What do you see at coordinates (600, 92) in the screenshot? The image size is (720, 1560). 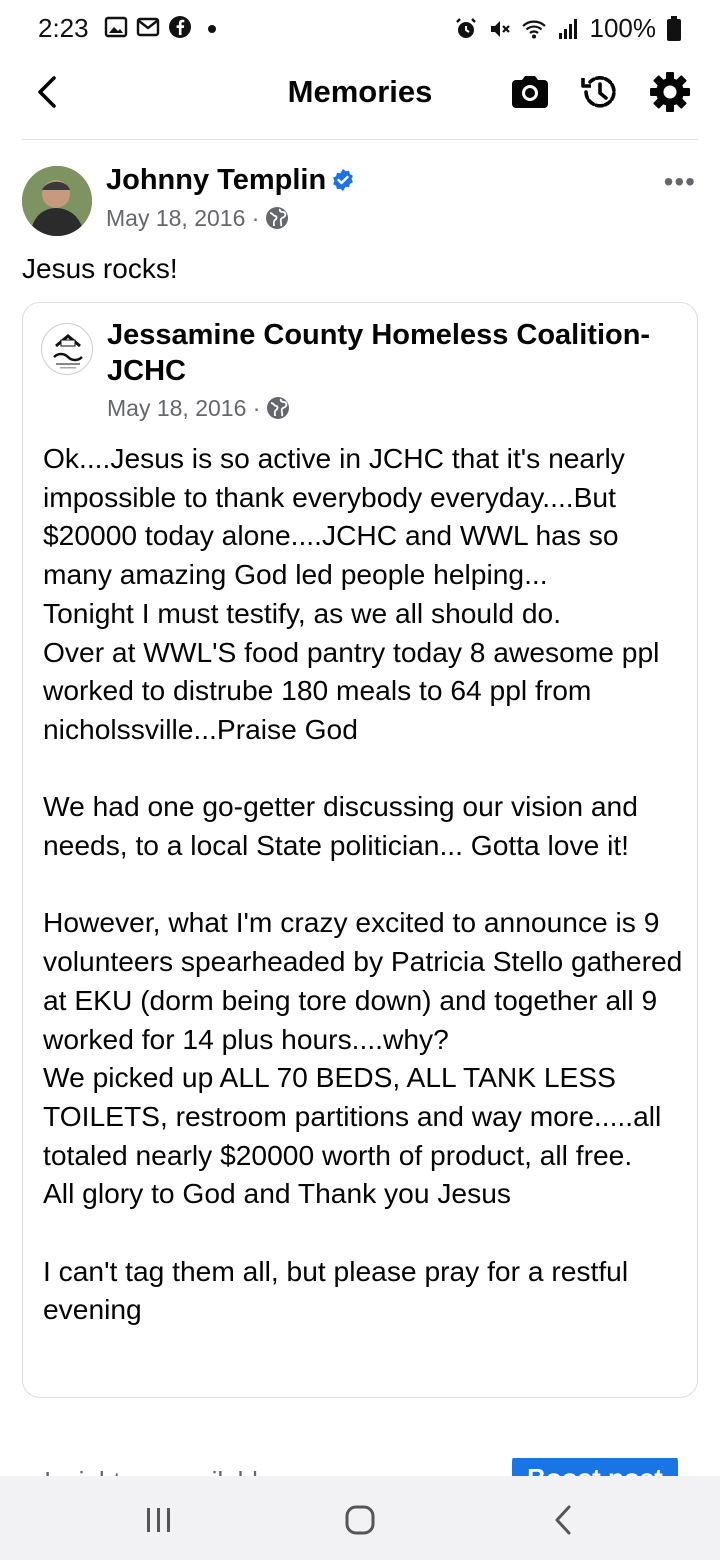 I see `history-icon` at bounding box center [600, 92].